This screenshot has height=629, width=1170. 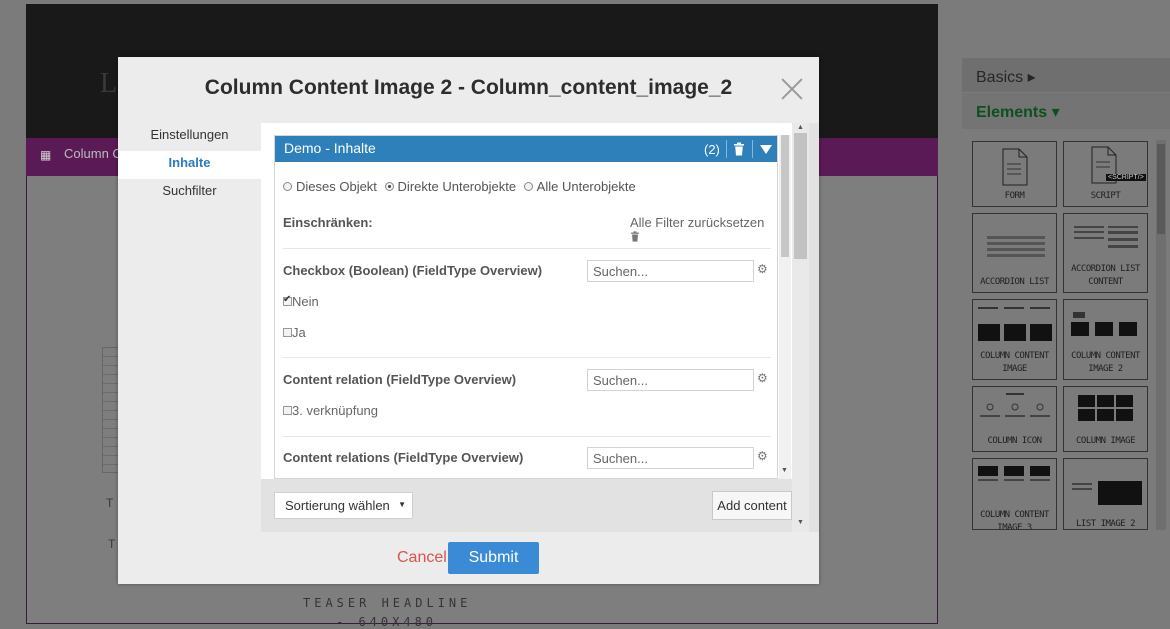 I want to click on list-image-2-preview, so click(x=1107, y=493).